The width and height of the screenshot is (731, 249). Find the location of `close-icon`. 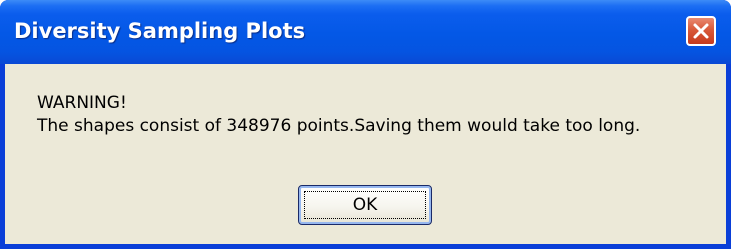

close-icon is located at coordinates (701, 31).